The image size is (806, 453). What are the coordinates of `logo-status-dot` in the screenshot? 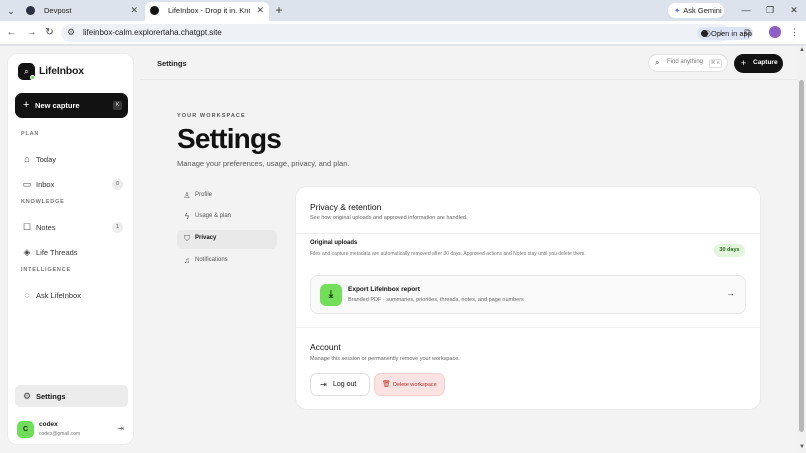 It's located at (32, 77).